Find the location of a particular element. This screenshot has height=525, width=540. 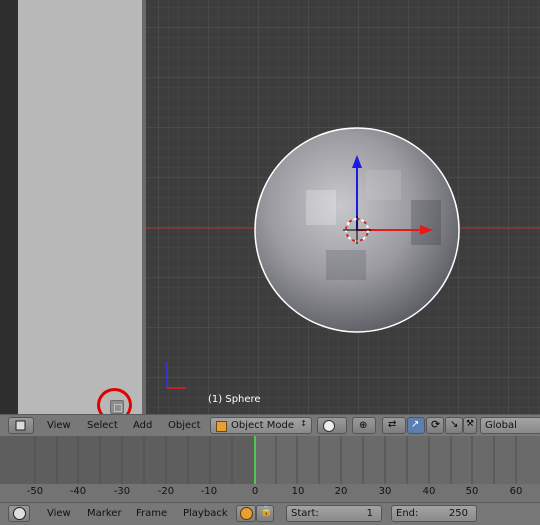

clock-icon is located at coordinates (19, 513).